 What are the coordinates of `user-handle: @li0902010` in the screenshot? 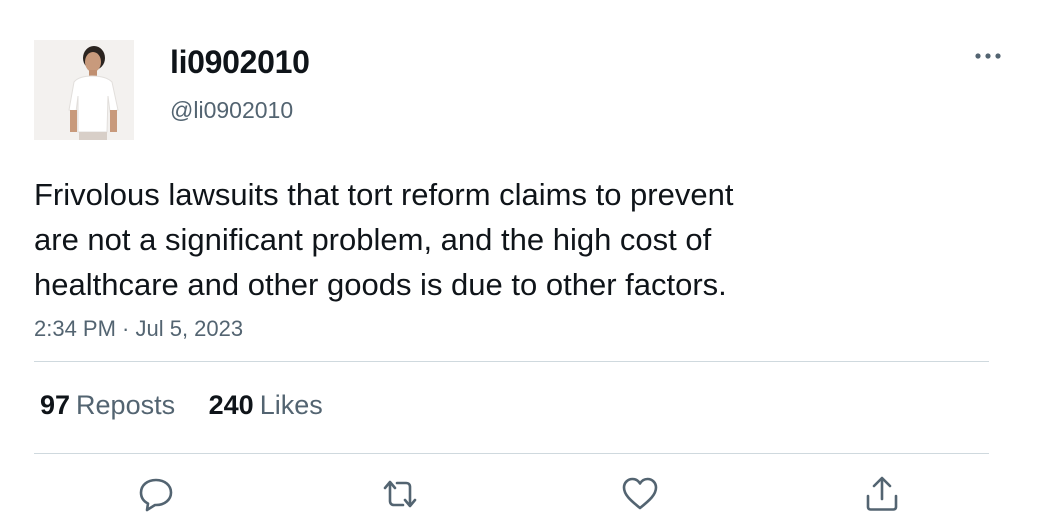 It's located at (231, 110).